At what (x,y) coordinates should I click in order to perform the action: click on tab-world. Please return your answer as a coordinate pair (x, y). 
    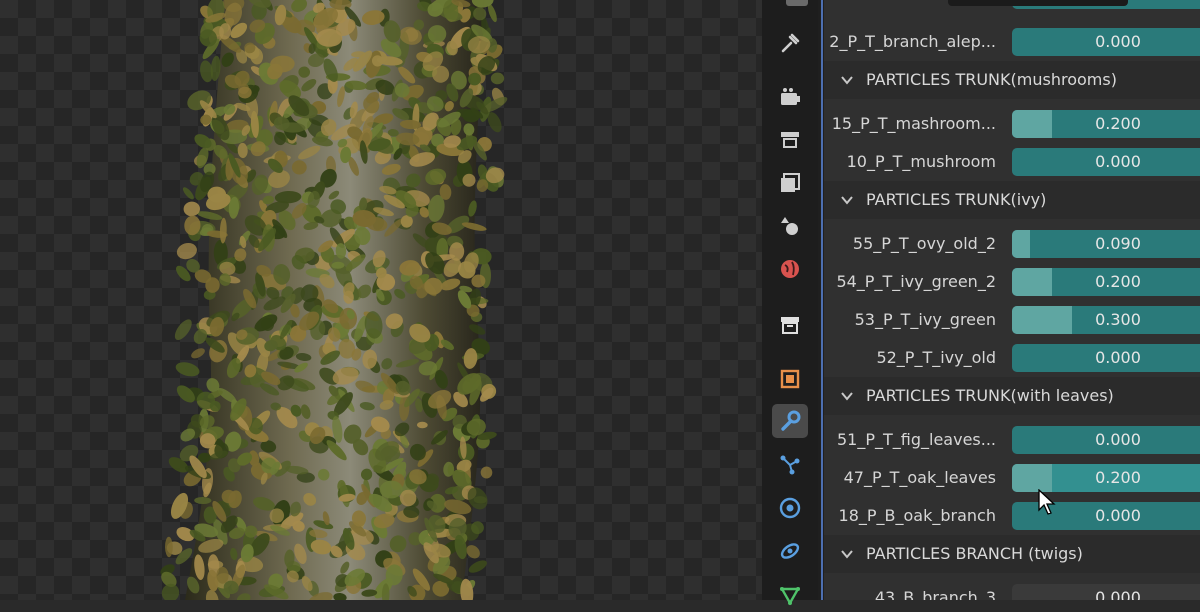
    Looking at the image, I should click on (790, 269).